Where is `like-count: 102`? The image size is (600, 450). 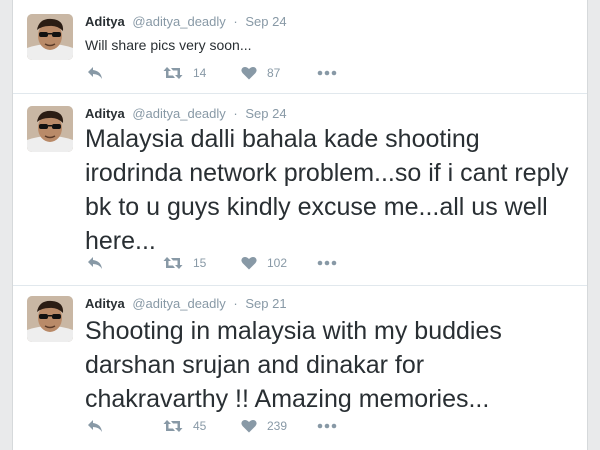
like-count: 102 is located at coordinates (277, 263).